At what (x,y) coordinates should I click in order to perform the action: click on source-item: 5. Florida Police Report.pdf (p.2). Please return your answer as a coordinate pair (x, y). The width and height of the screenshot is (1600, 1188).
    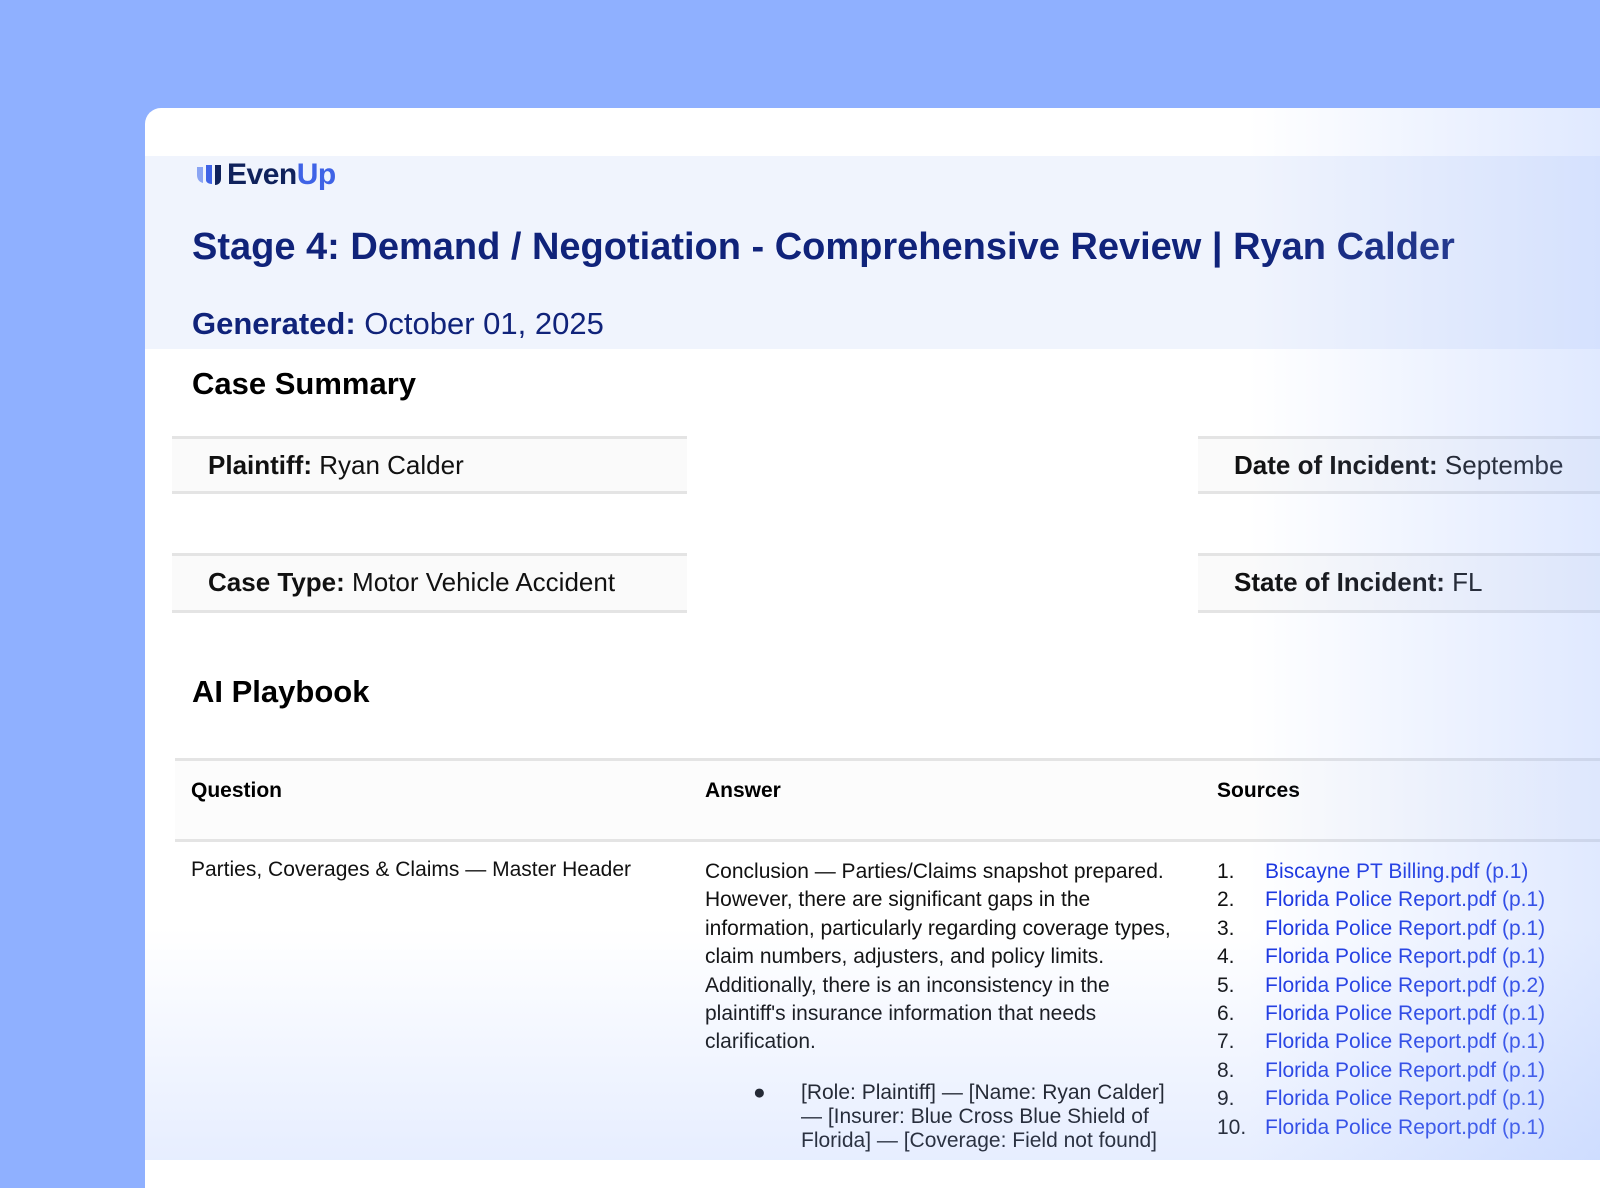
    Looking at the image, I should click on (1381, 986).